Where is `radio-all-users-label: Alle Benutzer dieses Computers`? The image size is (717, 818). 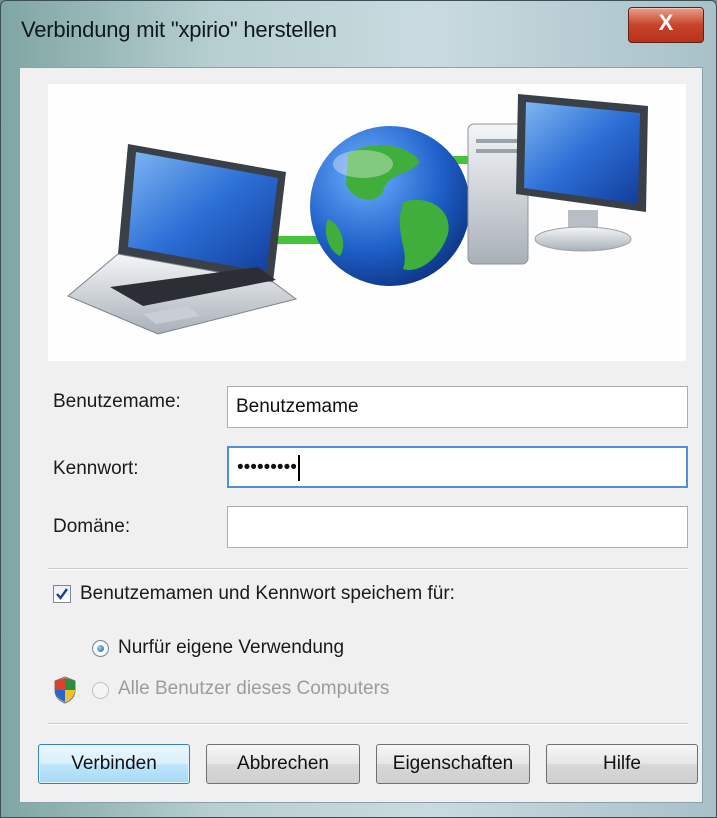 radio-all-users-label: Alle Benutzer dieses Computers is located at coordinates (254, 688).